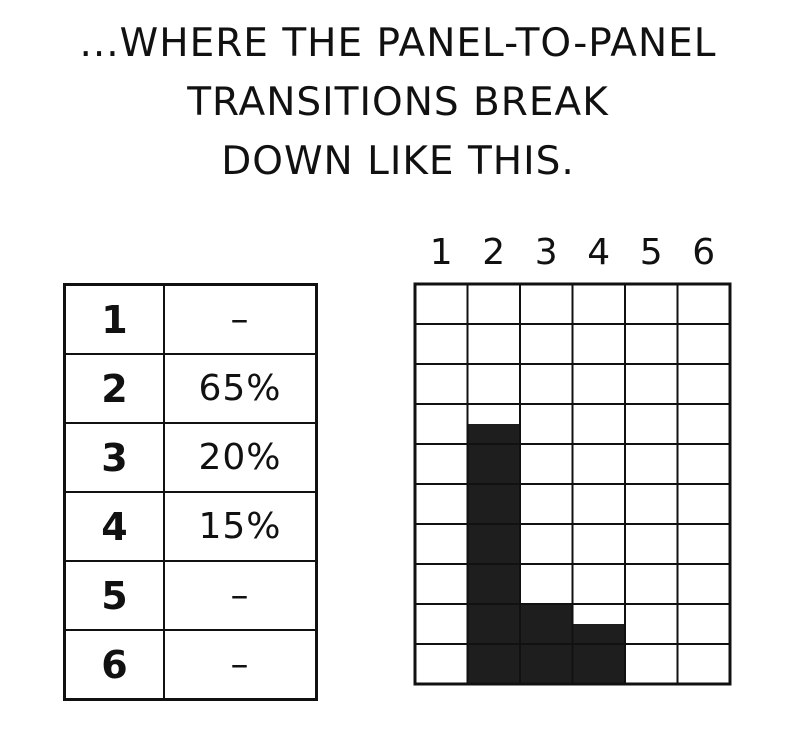 The width and height of the screenshot is (796, 750). Describe the element at coordinates (114, 457) in the screenshot. I see `table-cell-category: 3` at that location.